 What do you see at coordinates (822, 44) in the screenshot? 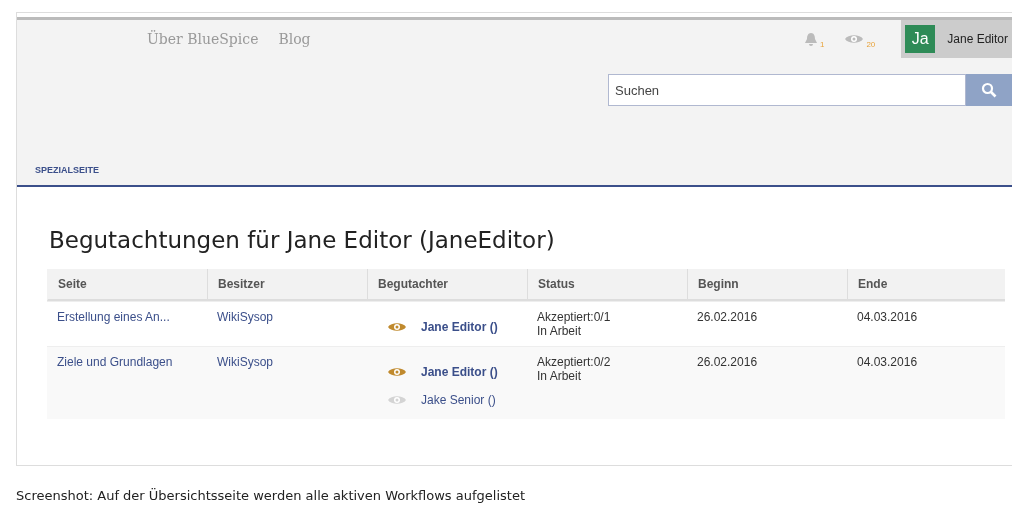
I see `notification-count: 1` at bounding box center [822, 44].